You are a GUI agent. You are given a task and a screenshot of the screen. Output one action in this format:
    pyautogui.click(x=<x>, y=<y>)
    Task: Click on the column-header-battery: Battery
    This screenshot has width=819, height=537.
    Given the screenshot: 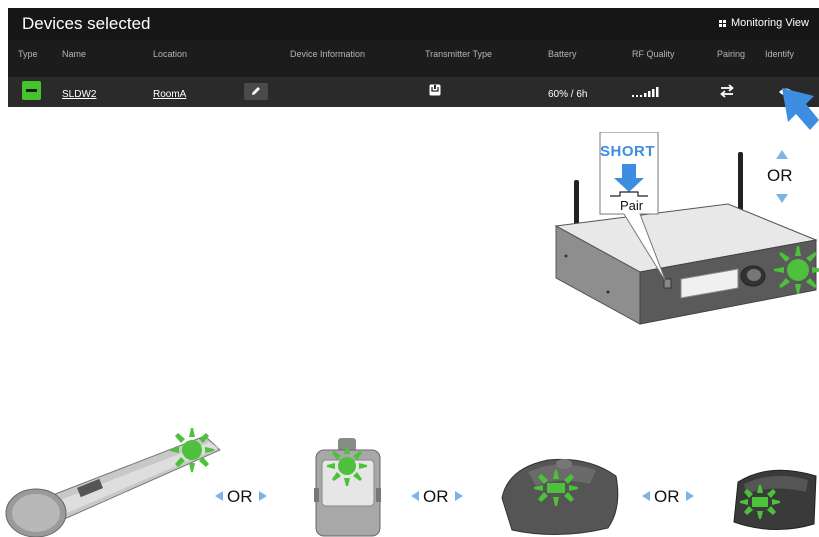 What is the action you would take?
    pyautogui.click(x=562, y=54)
    